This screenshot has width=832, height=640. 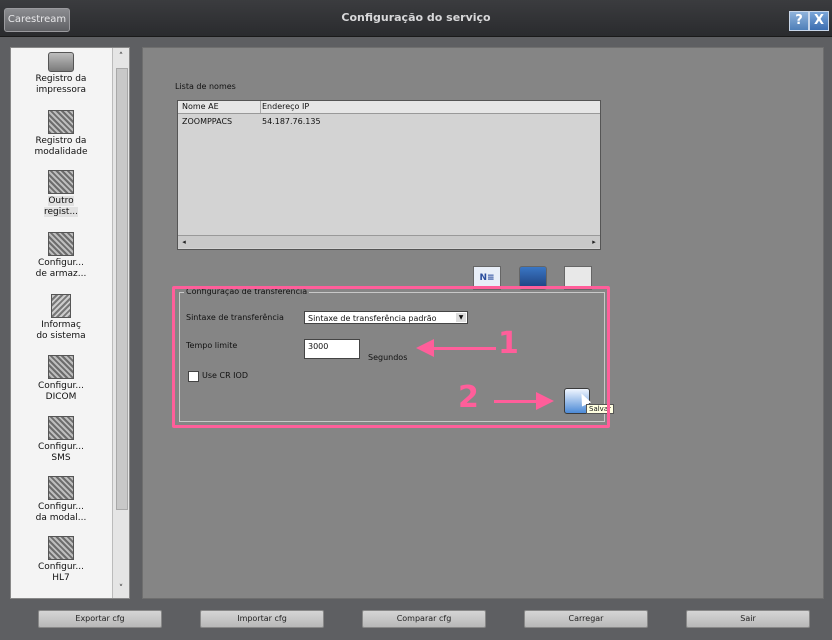 I want to click on sidebar-item-label: Configur... SMS, so click(x=61, y=452).